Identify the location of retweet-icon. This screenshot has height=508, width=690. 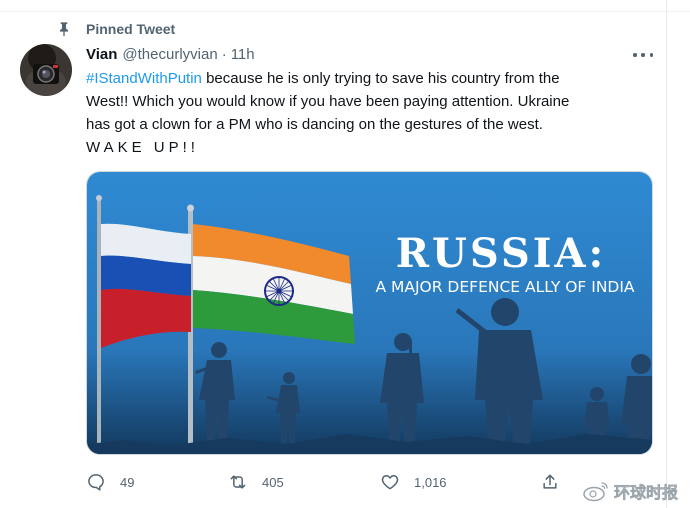
(238, 482).